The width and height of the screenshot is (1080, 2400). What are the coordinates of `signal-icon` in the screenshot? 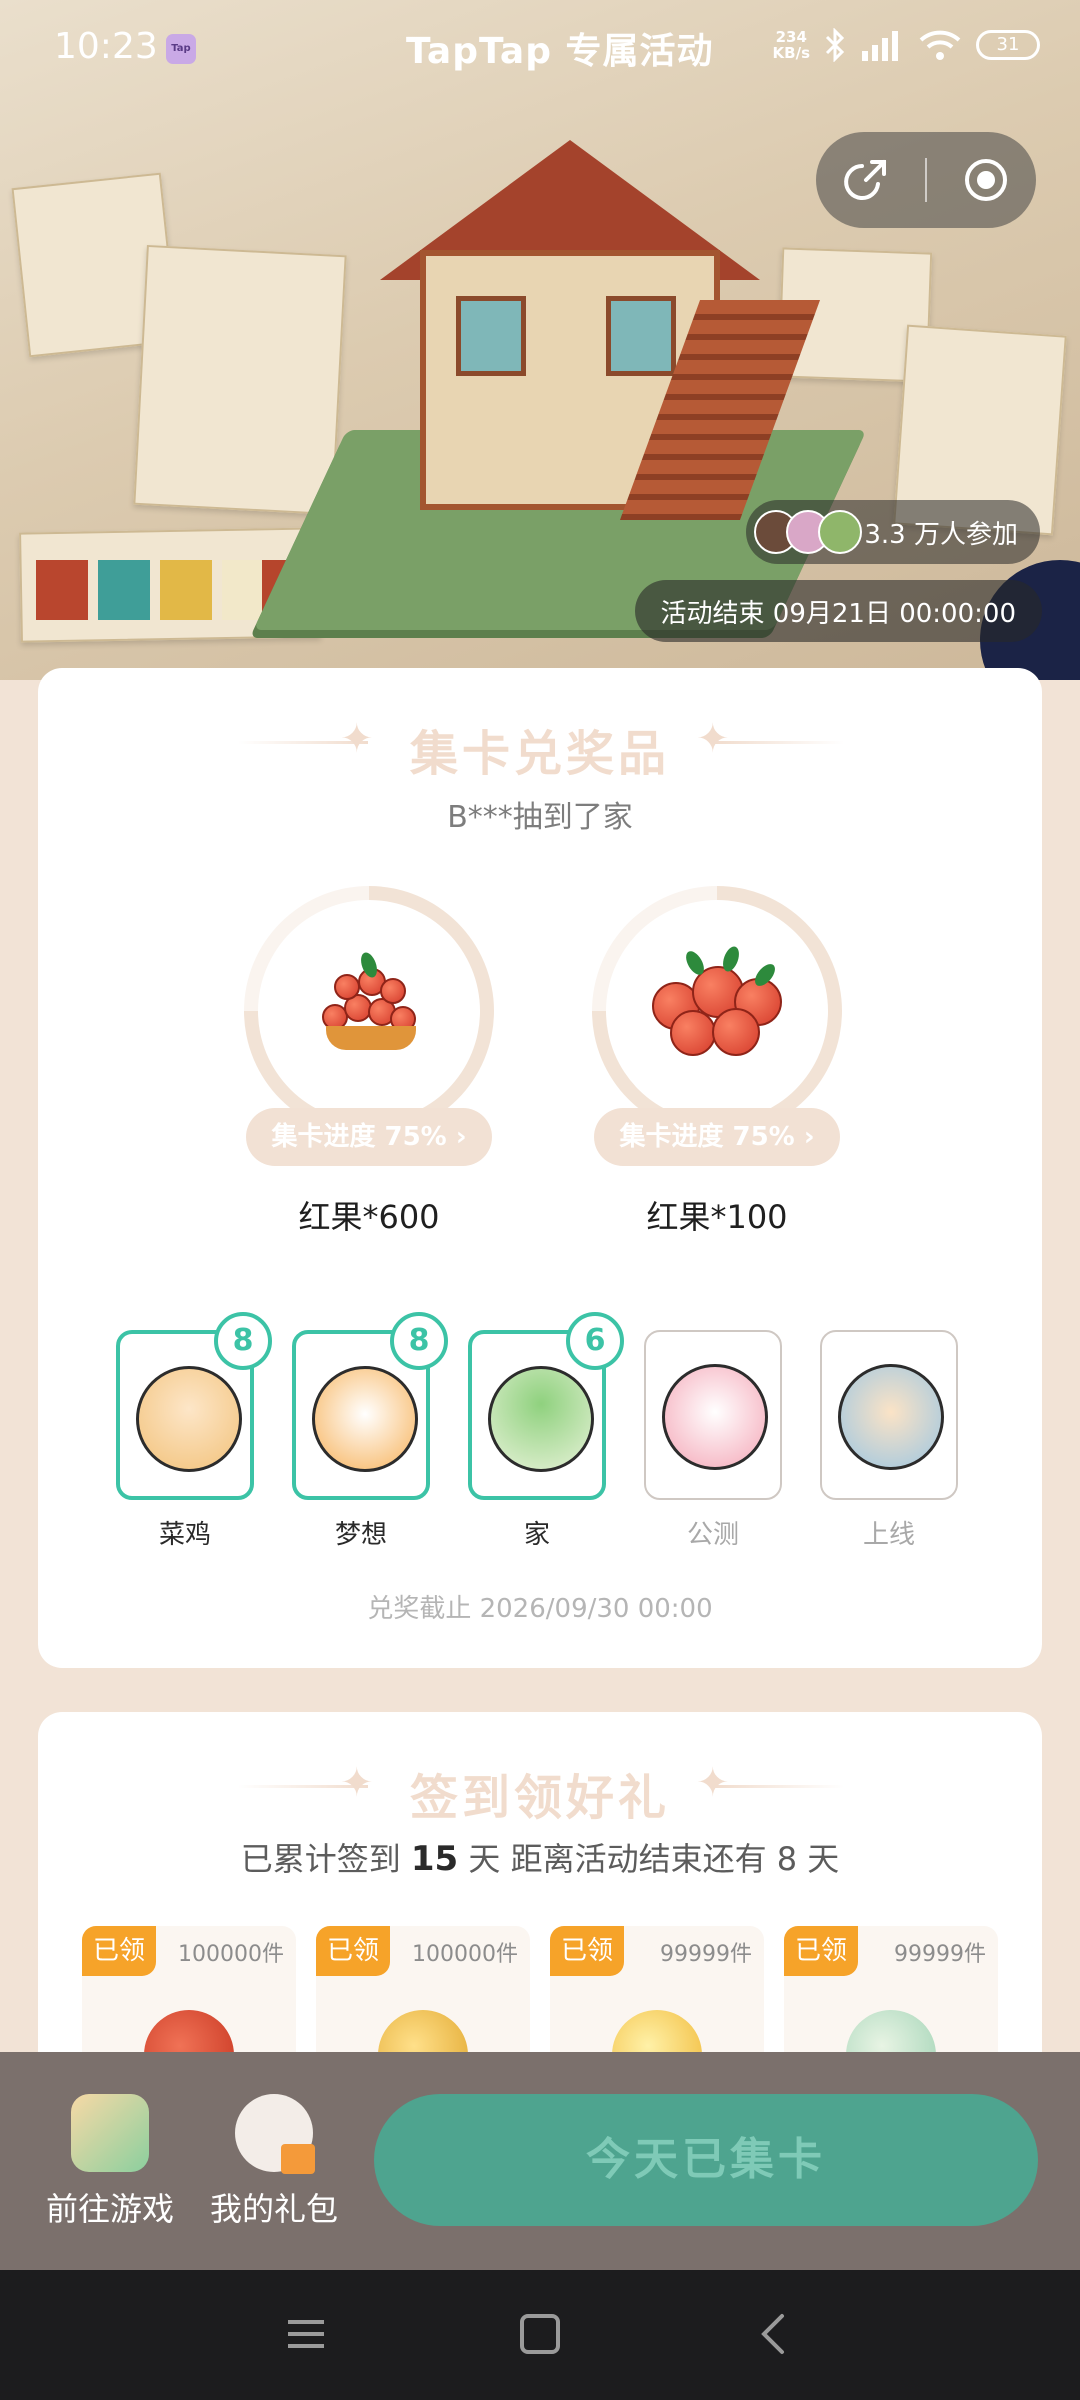 It's located at (880, 46).